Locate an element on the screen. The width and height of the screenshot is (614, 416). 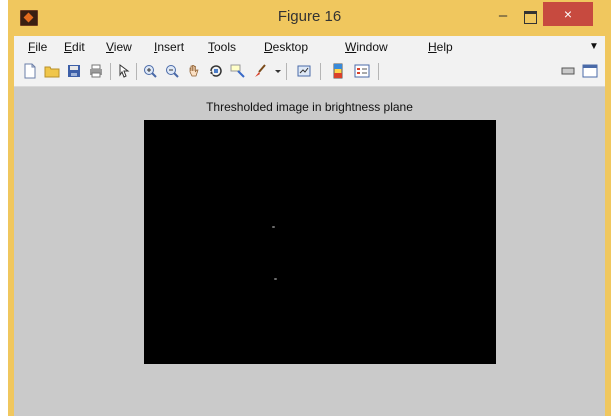
edit-plot-arrow-icon is located at coordinates (124, 71).